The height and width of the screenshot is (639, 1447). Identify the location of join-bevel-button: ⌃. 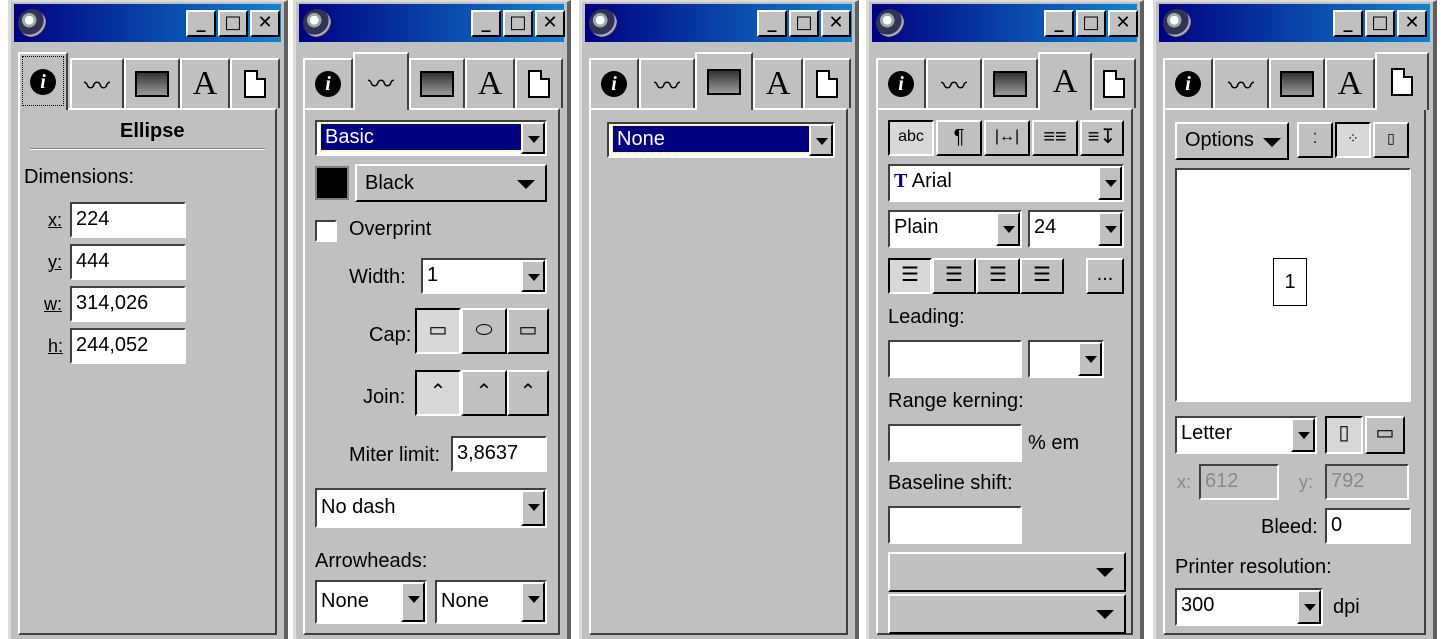
(528, 393).